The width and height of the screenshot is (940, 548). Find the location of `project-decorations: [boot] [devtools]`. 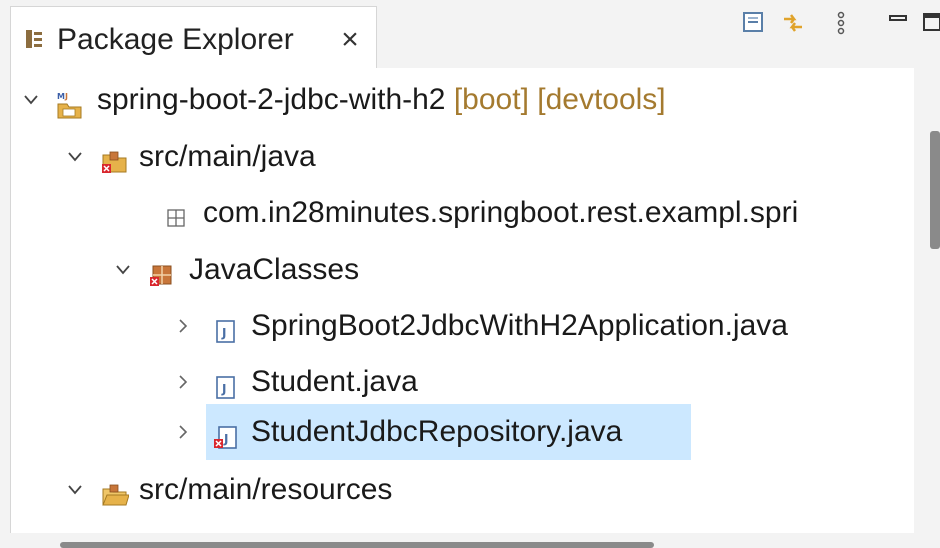

project-decorations: [boot] [devtools] is located at coordinates (559, 99).